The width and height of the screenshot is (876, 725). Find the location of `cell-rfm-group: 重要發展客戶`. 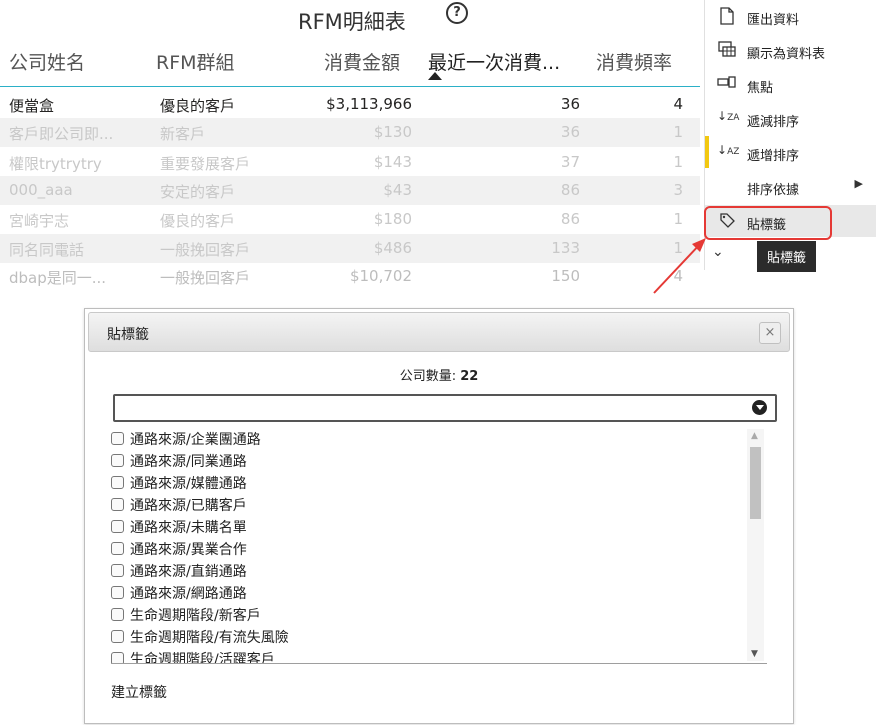

cell-rfm-group: 重要發展客戶 is located at coordinates (205, 164).